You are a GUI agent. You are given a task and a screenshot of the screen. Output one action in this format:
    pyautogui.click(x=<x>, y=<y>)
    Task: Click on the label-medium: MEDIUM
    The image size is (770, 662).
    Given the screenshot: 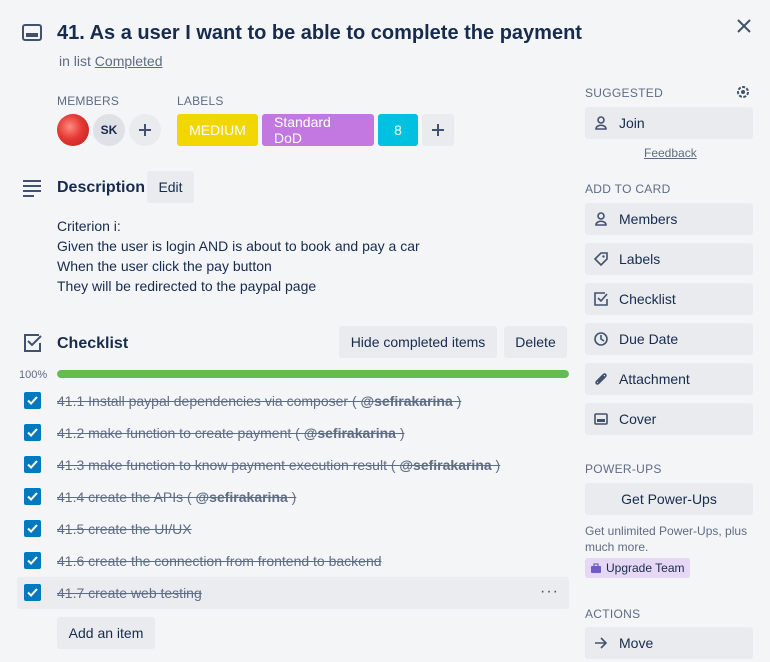 What is the action you would take?
    pyautogui.click(x=217, y=130)
    